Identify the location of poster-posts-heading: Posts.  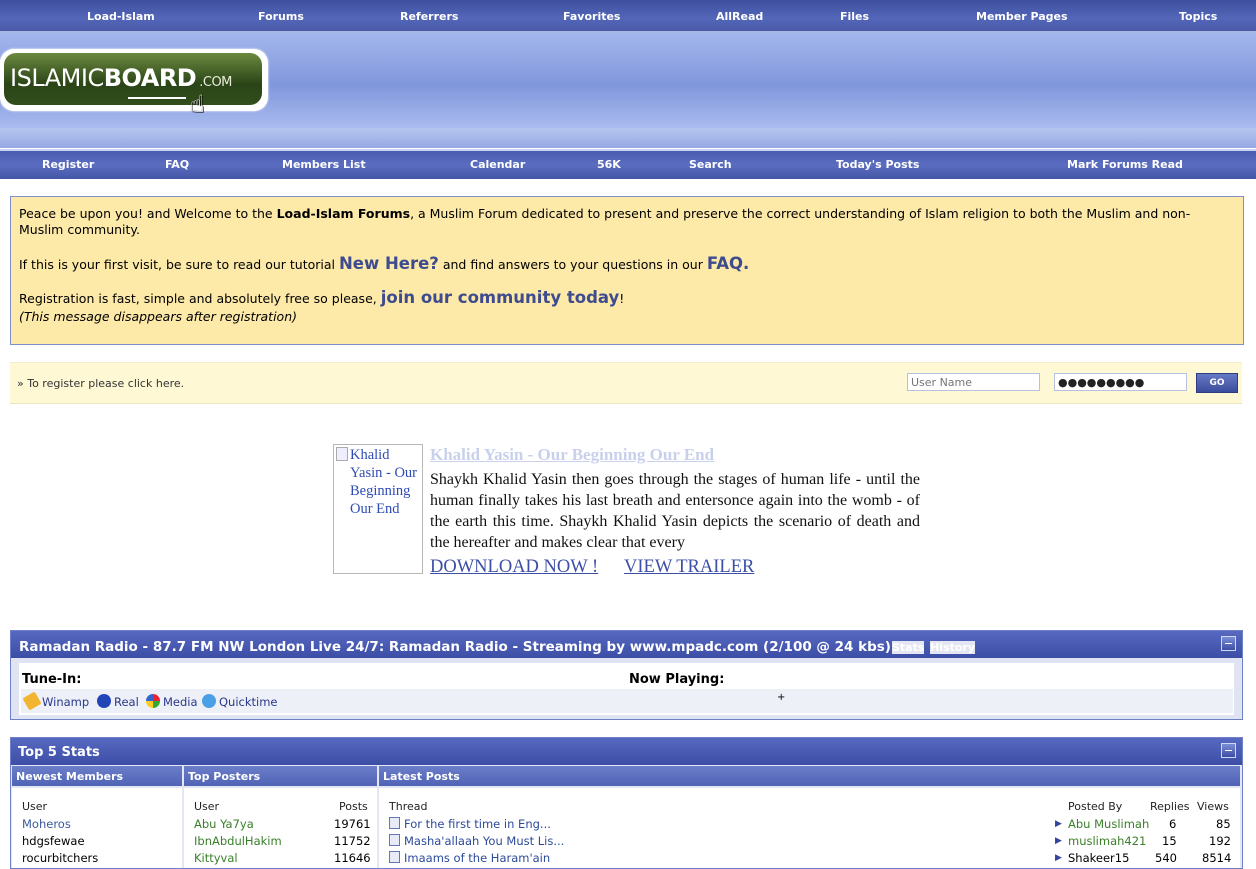
(353, 806).